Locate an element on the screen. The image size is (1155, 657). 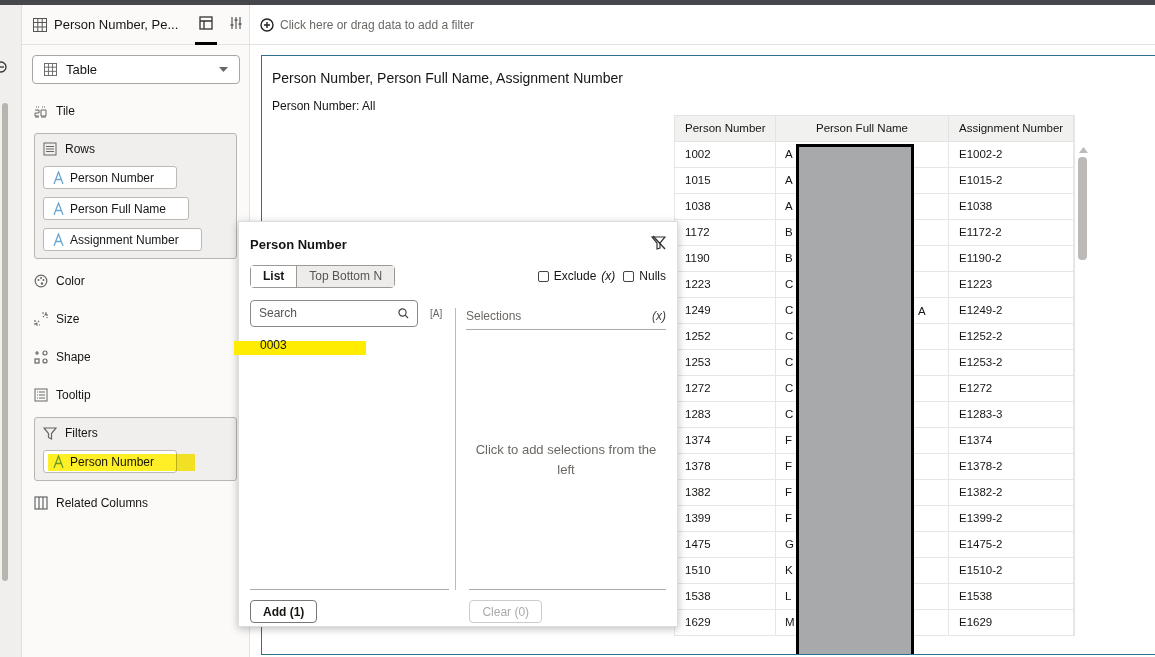
caret-icon is located at coordinates (223, 69).